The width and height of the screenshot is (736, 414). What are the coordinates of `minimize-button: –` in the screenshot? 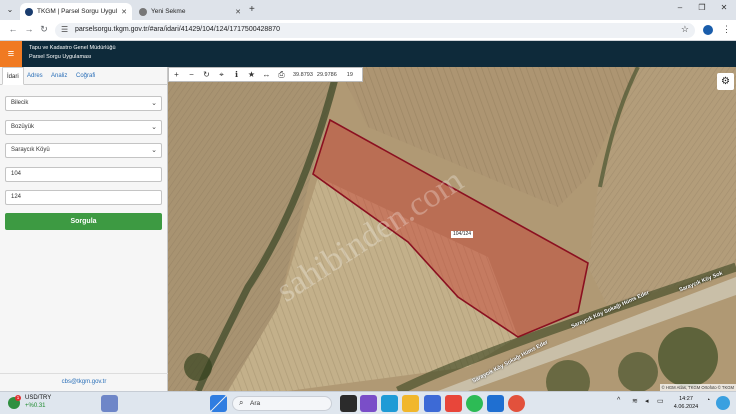 It's located at (680, 7).